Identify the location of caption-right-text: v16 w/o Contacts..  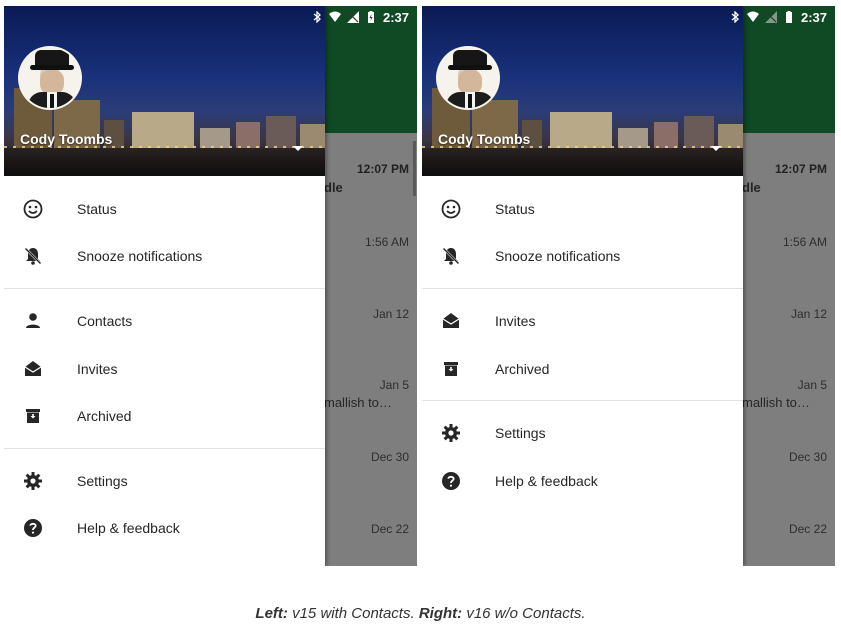
(524, 613).